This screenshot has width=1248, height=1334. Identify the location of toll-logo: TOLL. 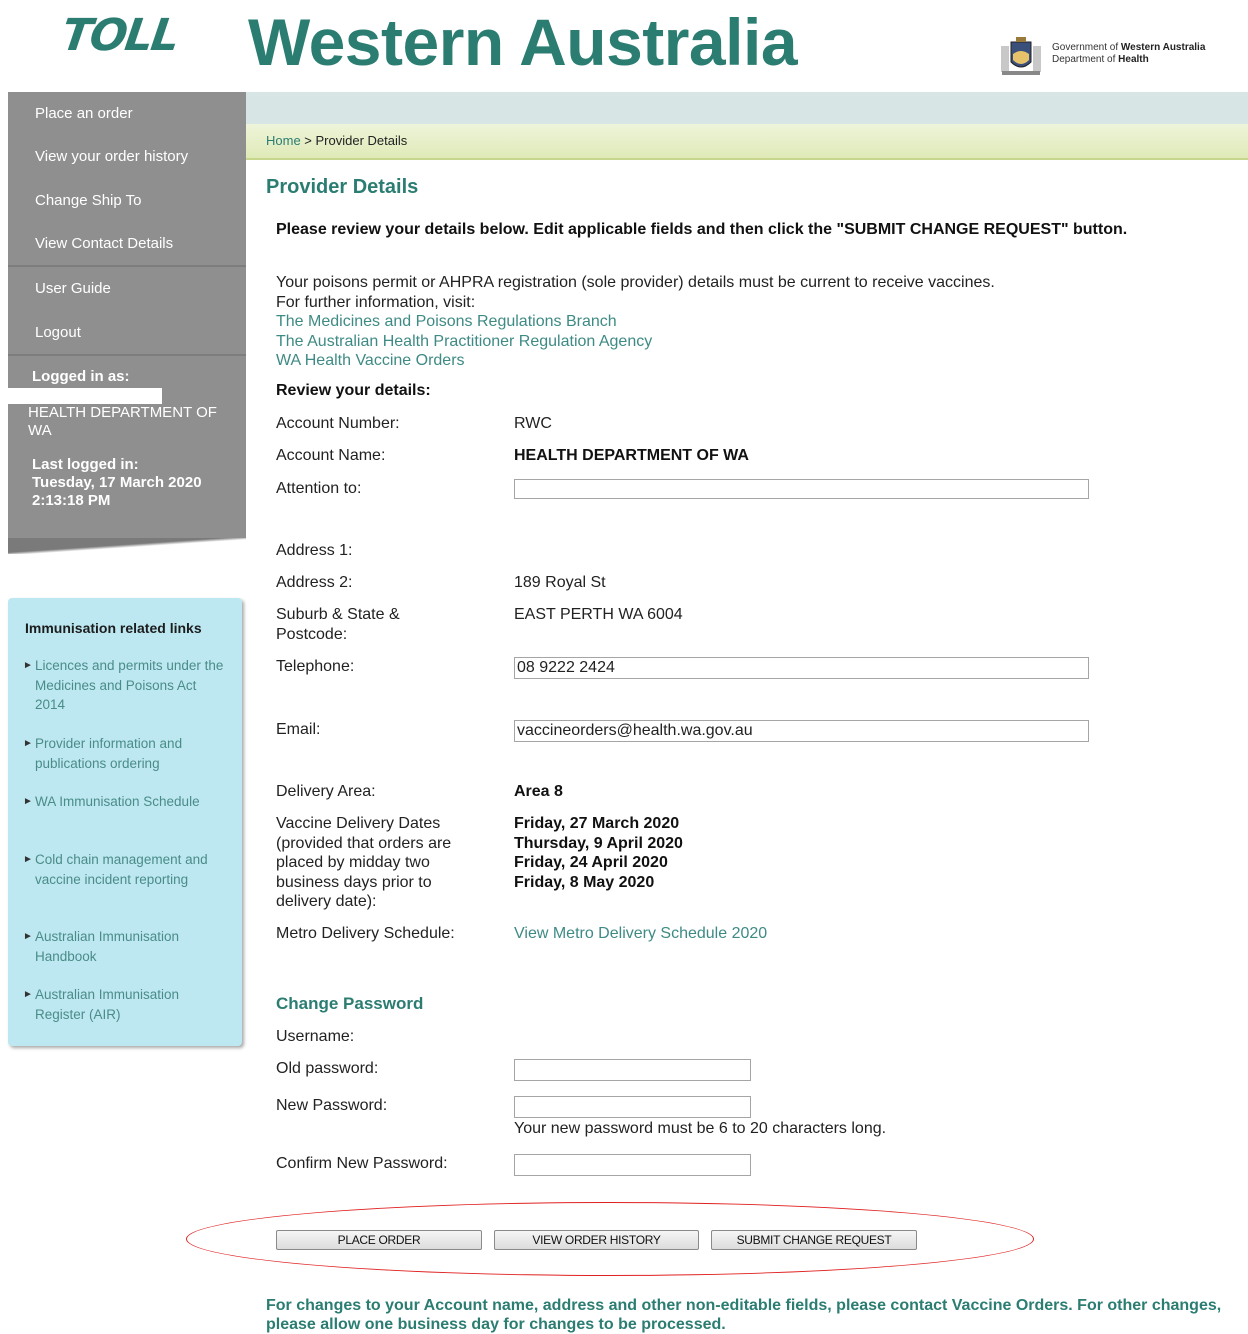
(119, 35).